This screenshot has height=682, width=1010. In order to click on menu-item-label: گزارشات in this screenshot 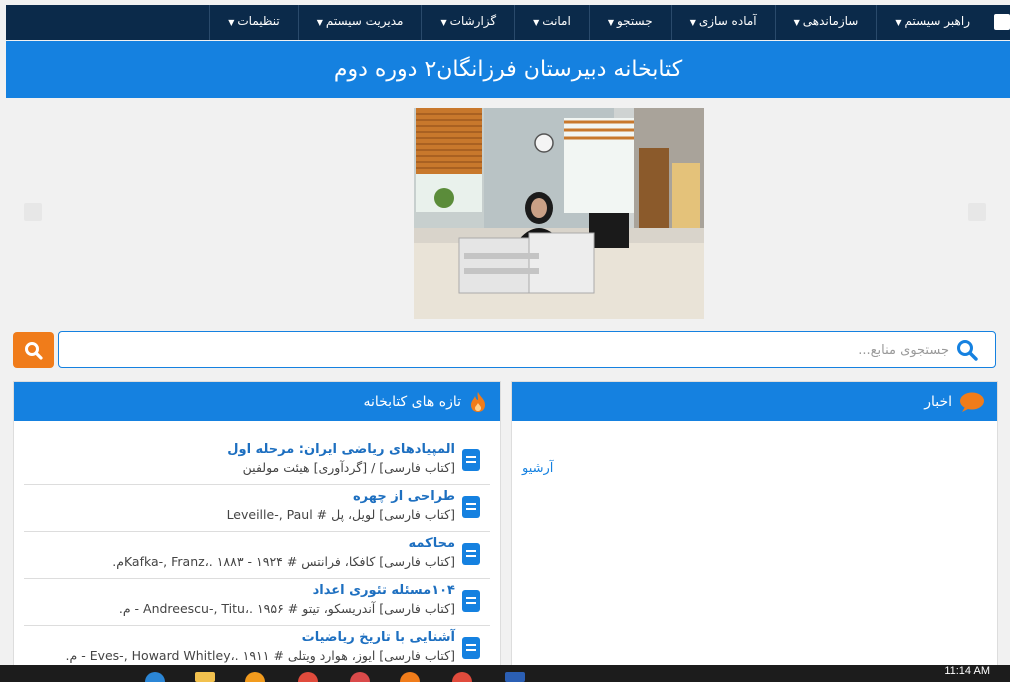, I will do `click(473, 21)`.